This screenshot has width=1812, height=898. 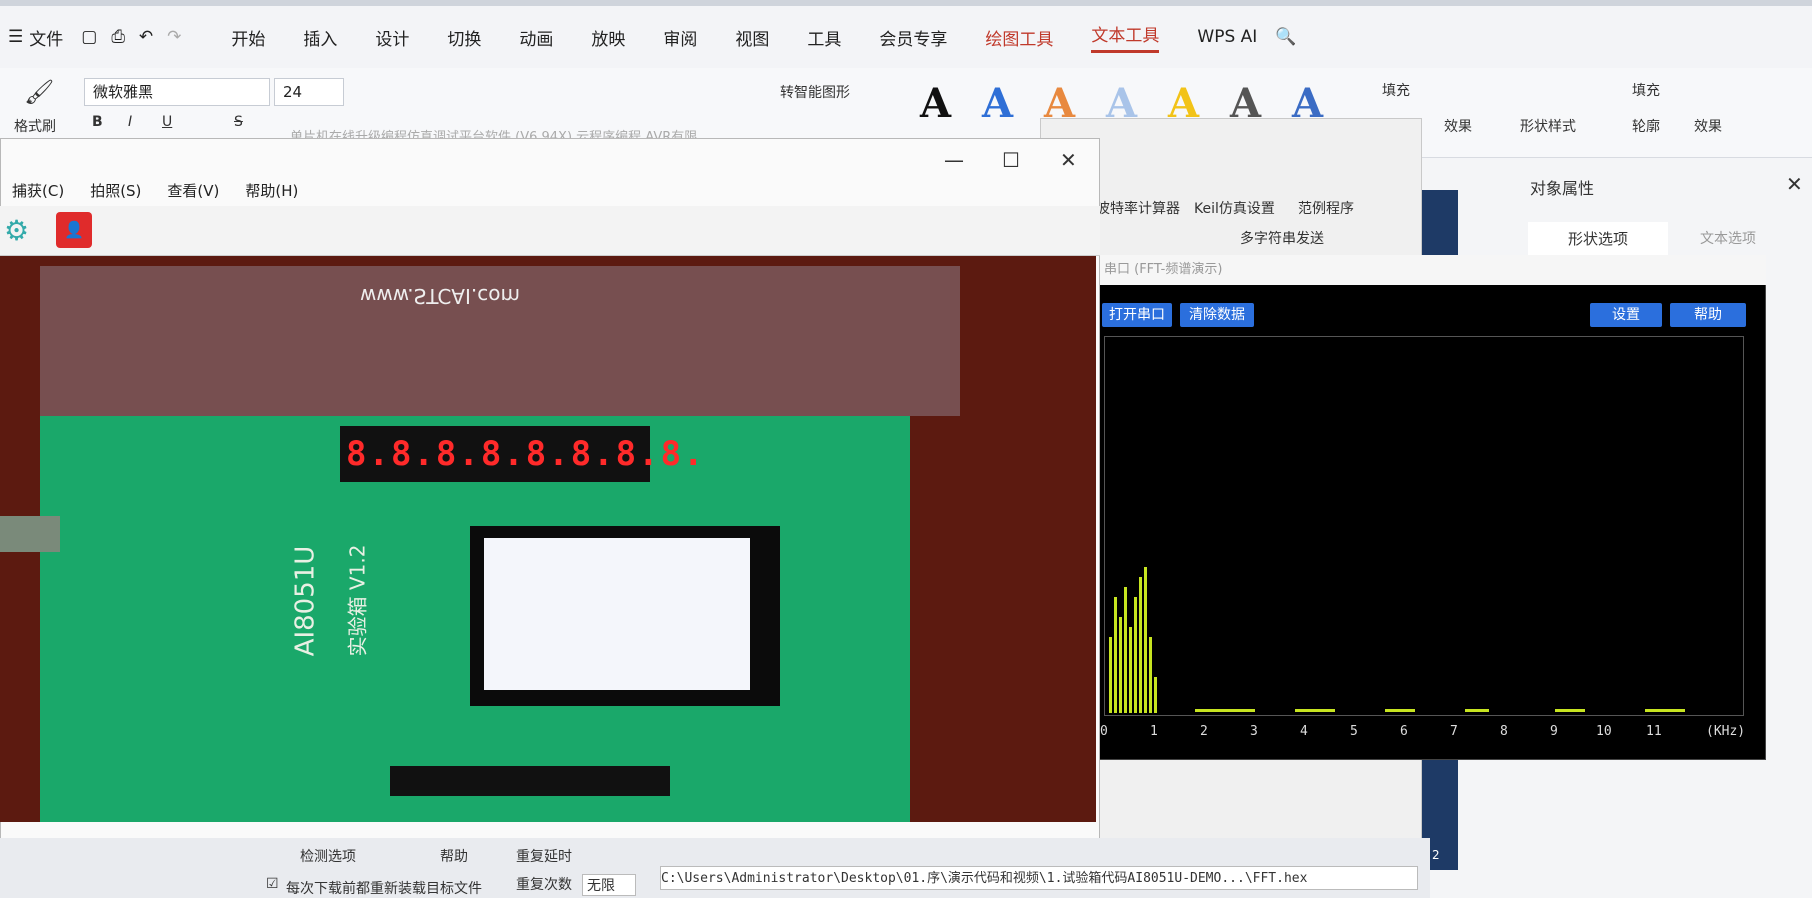 What do you see at coordinates (1646, 126) in the screenshot?
I see `shape-outline-button: 轮廓` at bounding box center [1646, 126].